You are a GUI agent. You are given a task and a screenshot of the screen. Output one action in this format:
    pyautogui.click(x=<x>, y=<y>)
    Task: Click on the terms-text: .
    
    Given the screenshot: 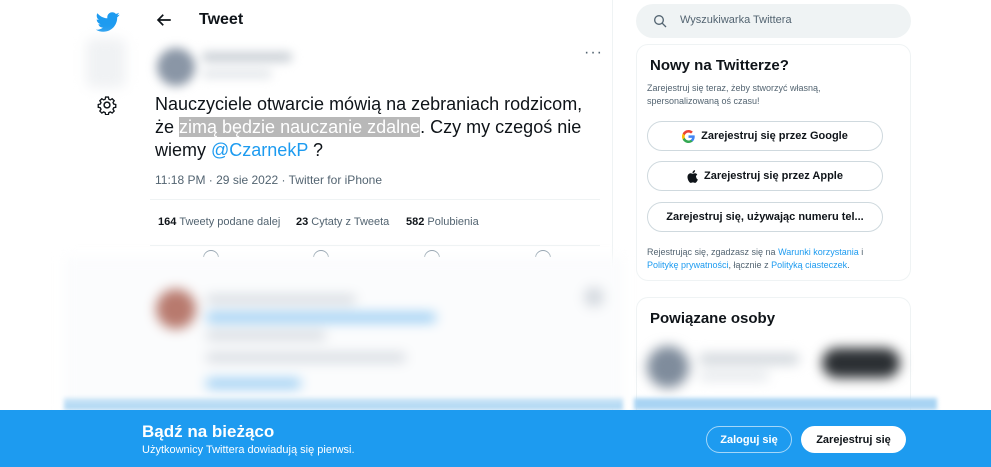 What is the action you would take?
    pyautogui.click(x=848, y=265)
    